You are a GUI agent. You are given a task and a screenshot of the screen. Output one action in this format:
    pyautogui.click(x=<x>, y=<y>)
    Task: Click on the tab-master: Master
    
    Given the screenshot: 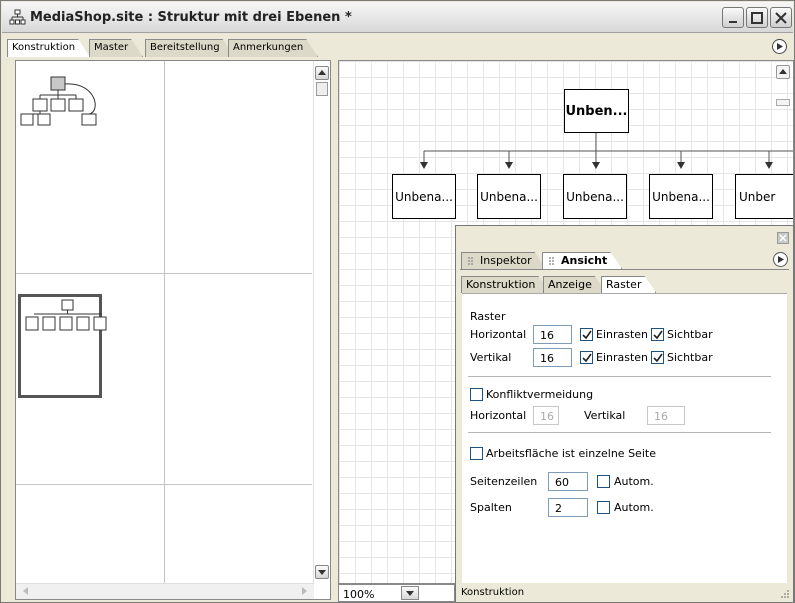 What is the action you would take?
    pyautogui.click(x=116, y=48)
    